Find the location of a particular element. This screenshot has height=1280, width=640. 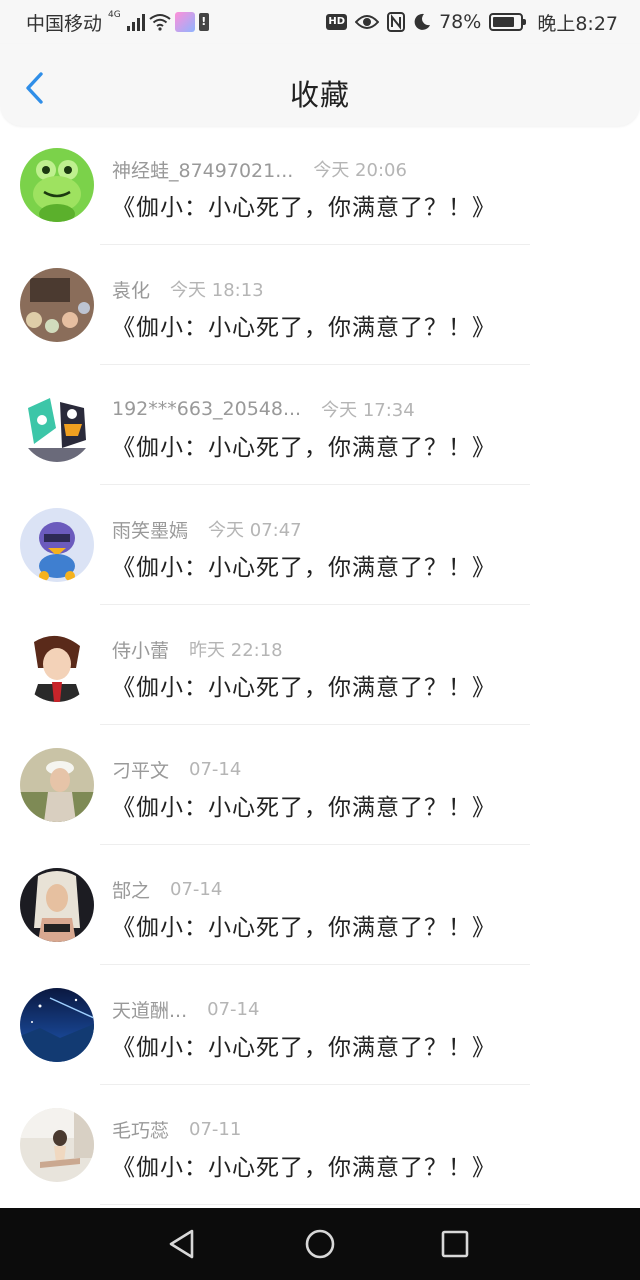

header: 收藏 is located at coordinates (320, 85).